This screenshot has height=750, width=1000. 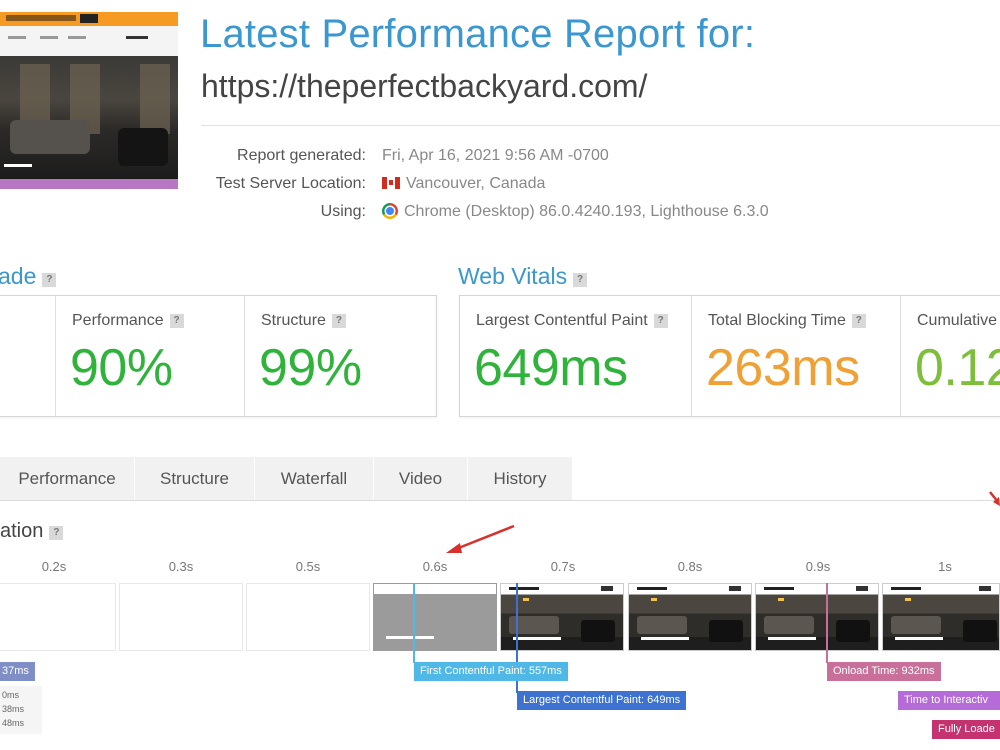 I want to click on tbt-metric: Total Blocking Time? 263ms, so click(x=796, y=356).